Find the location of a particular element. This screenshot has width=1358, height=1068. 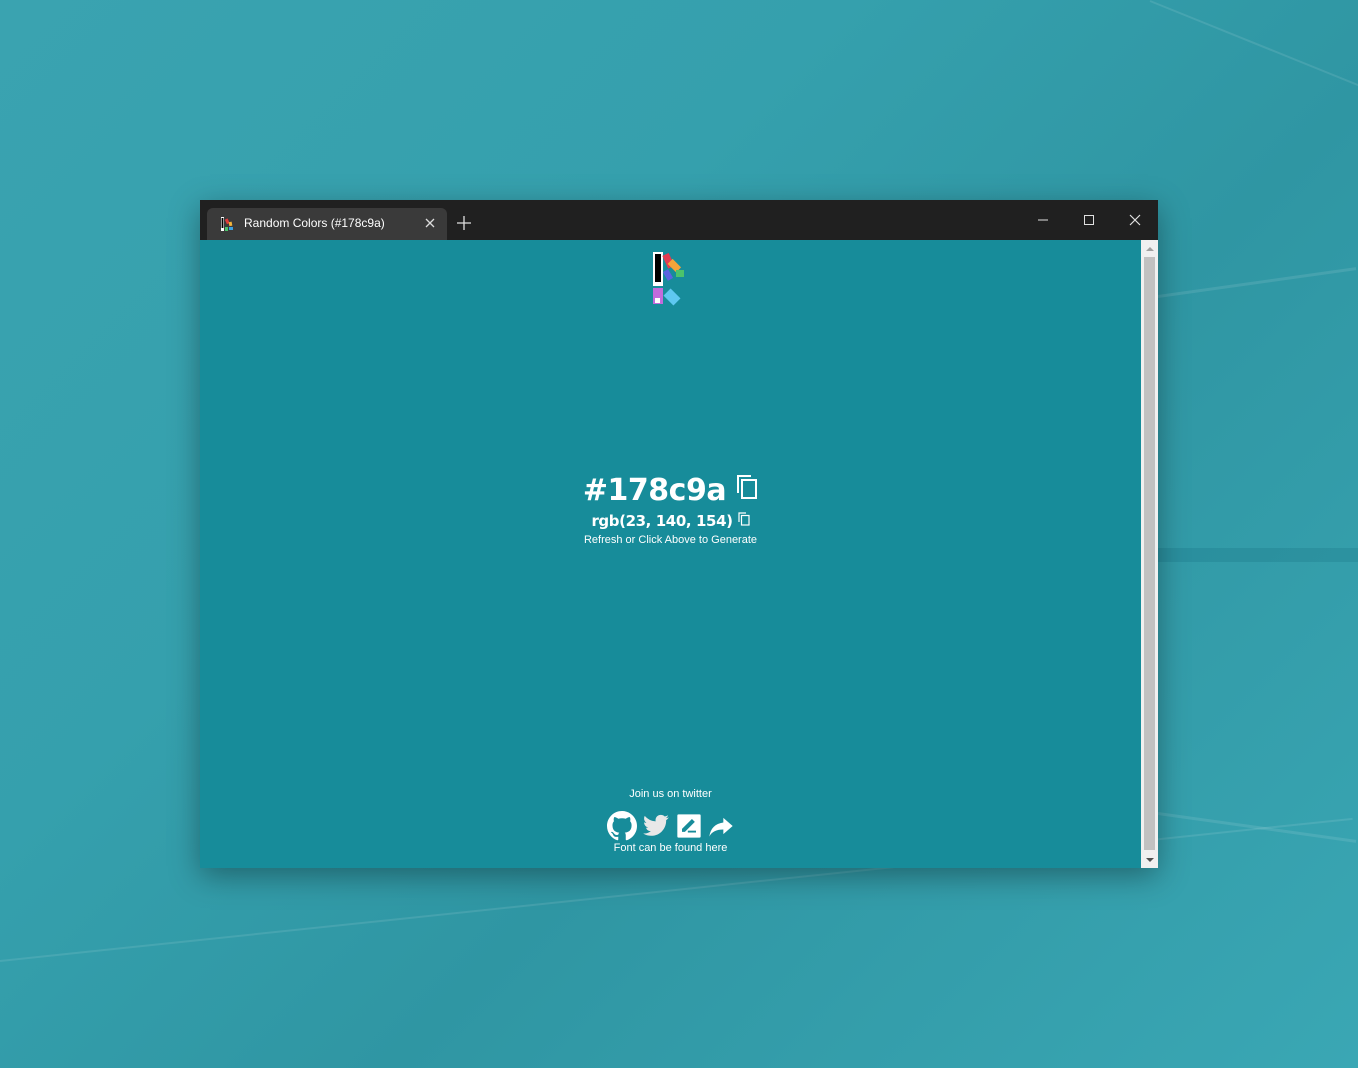

scroll-thumb is located at coordinates (1149, 553).